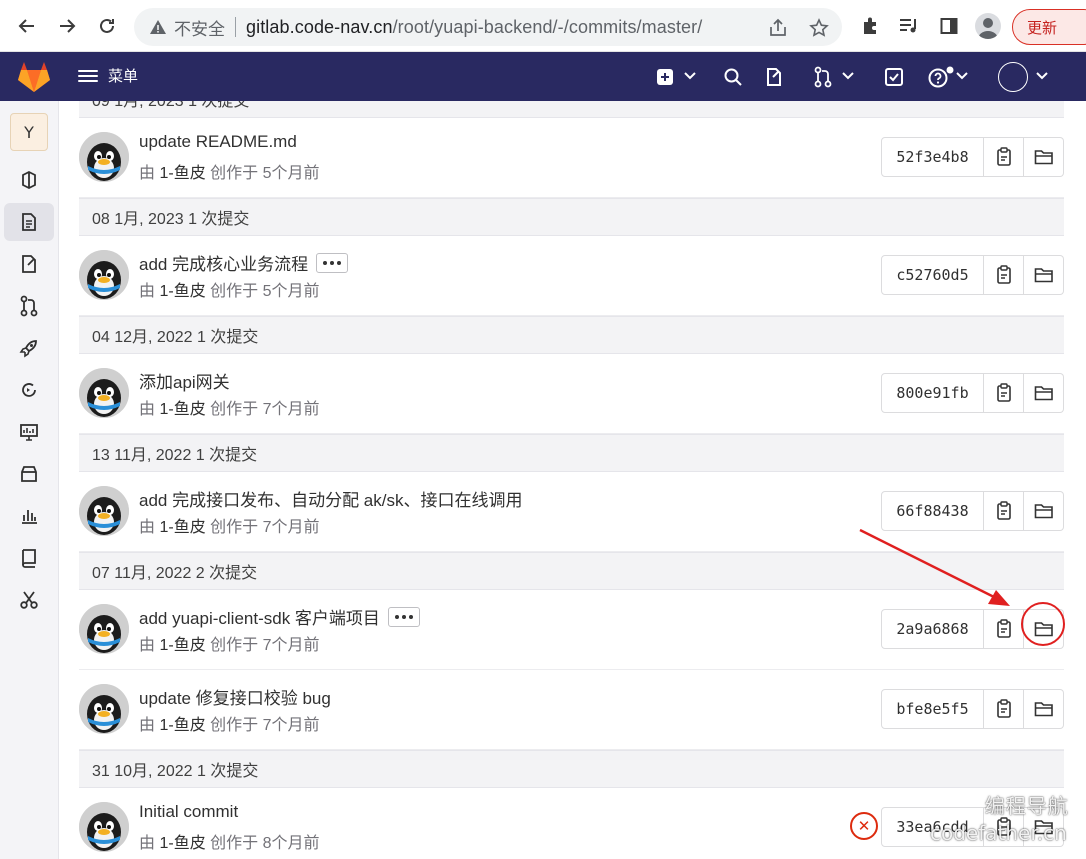  Describe the element at coordinates (319, 26) in the screenshot. I see `url-host: gitlab.code-nav.cn` at that location.